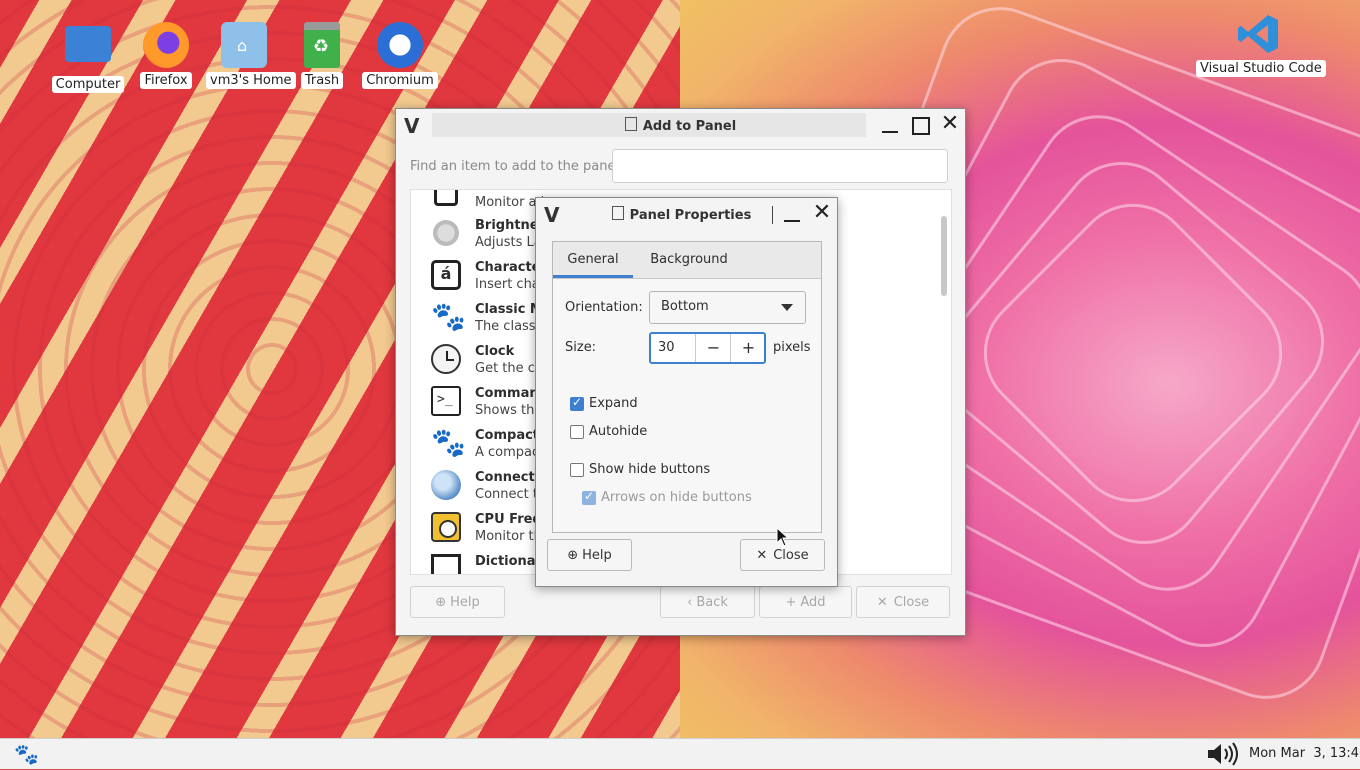 This screenshot has height=770, width=1360. What do you see at coordinates (787, 307) in the screenshot?
I see `chevron-down-icon` at bounding box center [787, 307].